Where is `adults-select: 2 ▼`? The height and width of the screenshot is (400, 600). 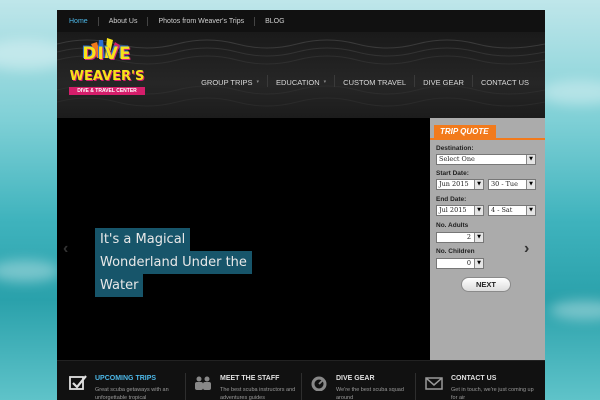
adults-select: 2 ▼ is located at coordinates (460, 237).